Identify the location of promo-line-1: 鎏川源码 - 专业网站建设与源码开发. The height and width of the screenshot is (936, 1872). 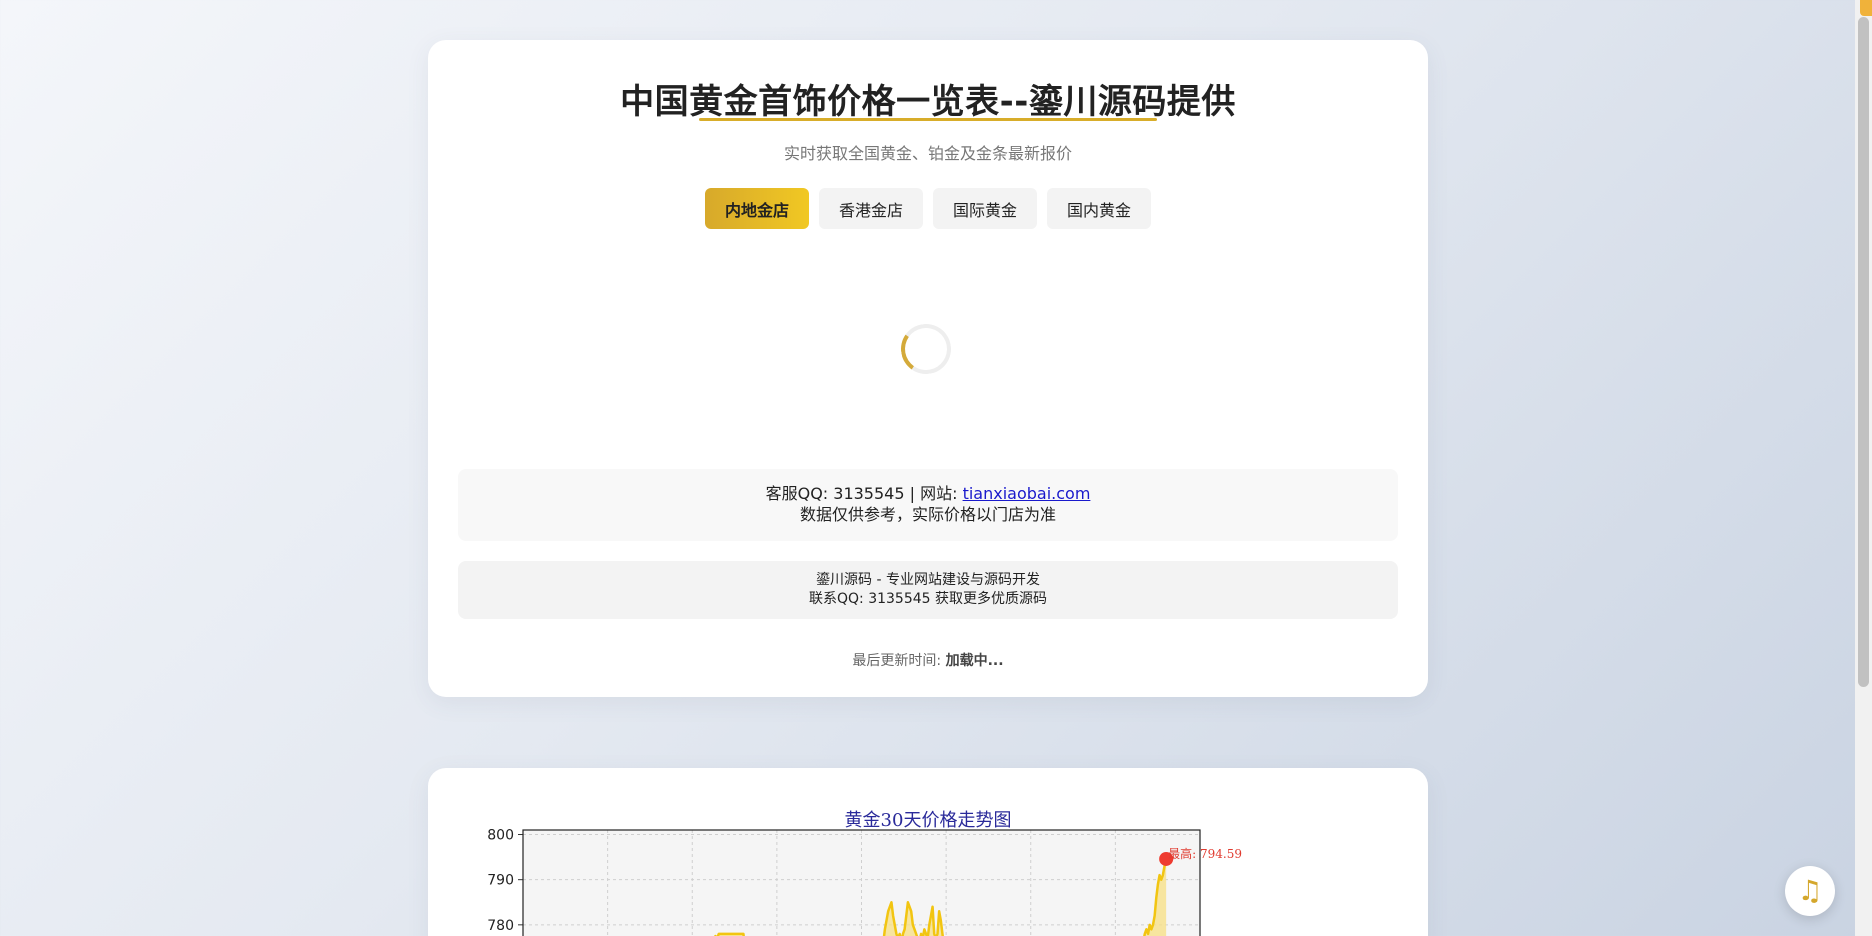
(928, 580).